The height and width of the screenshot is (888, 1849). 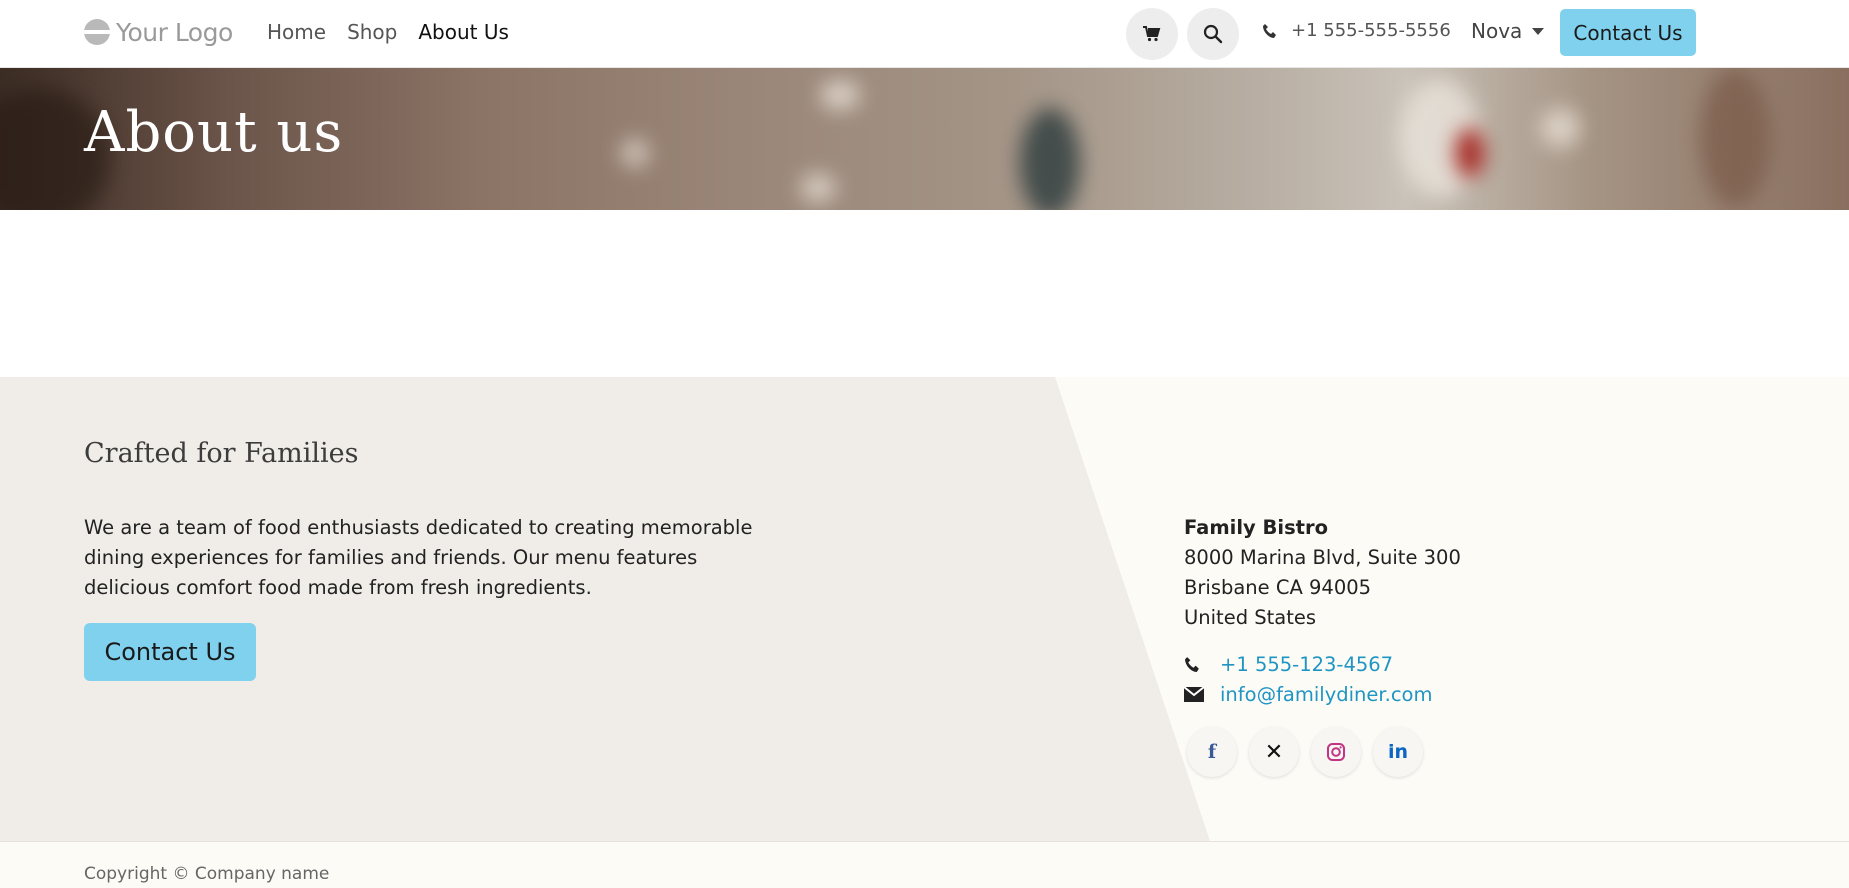 I want to click on company-name: Family Bistro, so click(x=1256, y=527).